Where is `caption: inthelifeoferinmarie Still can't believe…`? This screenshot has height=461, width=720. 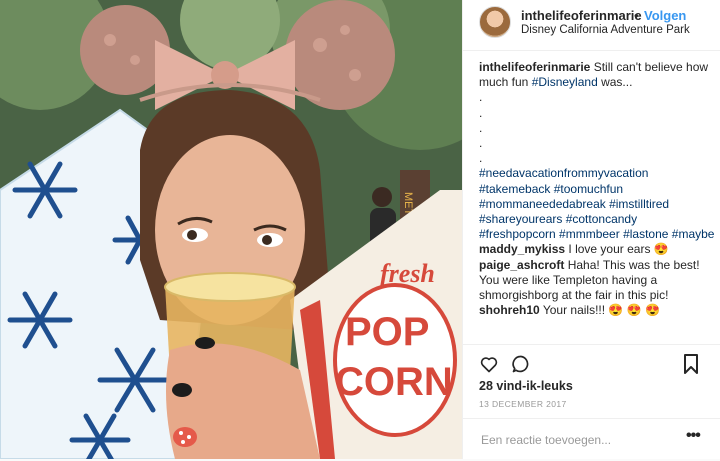 caption: inthelifeoferinmarie Still can't believe… is located at coordinates (597, 75).